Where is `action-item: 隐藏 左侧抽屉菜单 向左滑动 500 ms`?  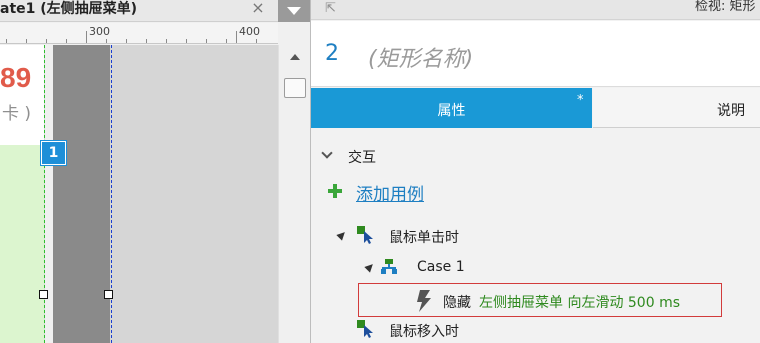
action-item: 隐藏 左侧抽屉菜单 向左滑动 500 ms is located at coordinates (540, 300).